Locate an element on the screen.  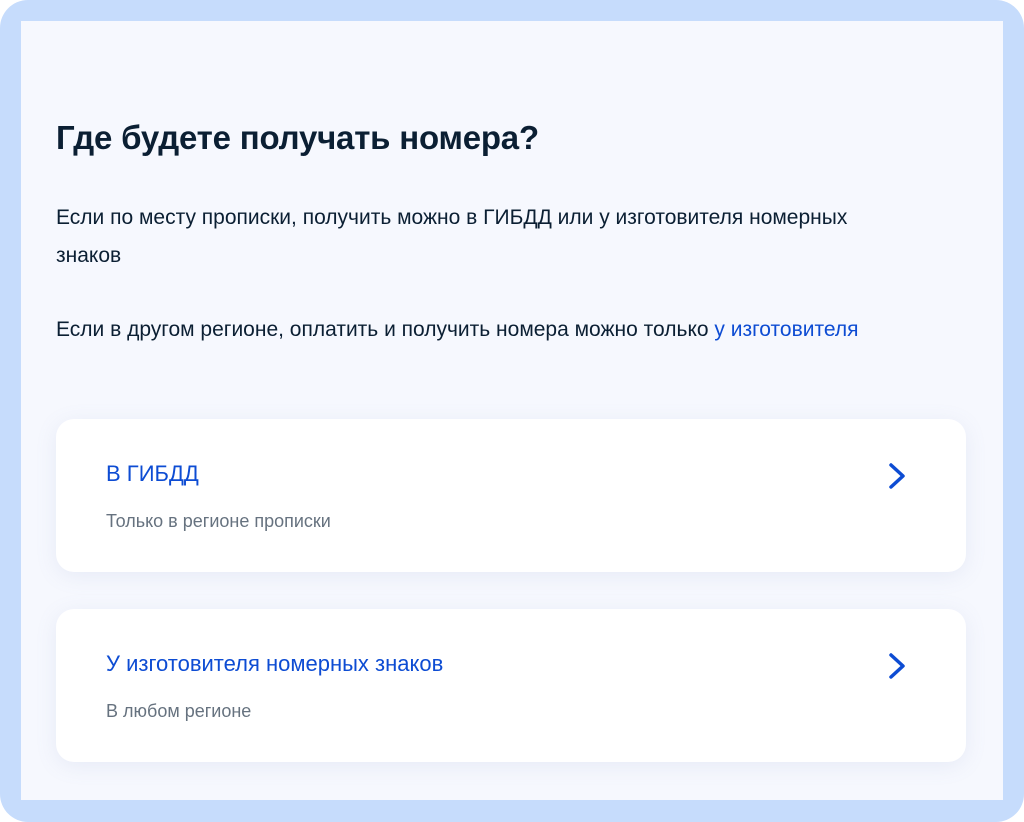
option-subtitle: В любом регионе is located at coordinates (179, 711).